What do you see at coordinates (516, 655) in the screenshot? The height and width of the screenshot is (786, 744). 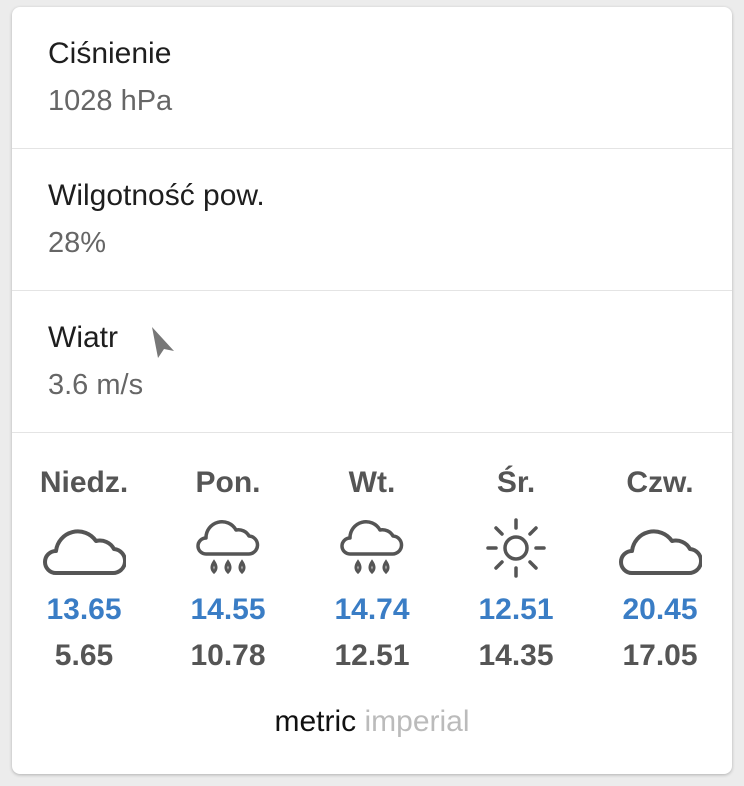 I see `forecast-low: 14.35` at bounding box center [516, 655].